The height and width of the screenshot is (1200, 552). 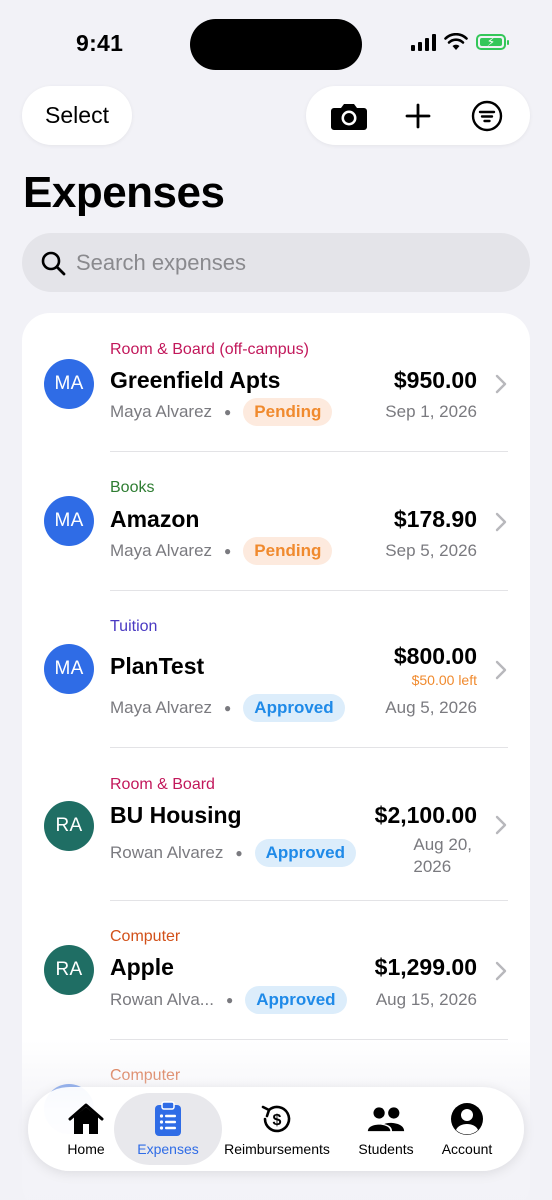 What do you see at coordinates (444, 680) in the screenshot?
I see `remaining-amount: $50.00 left` at bounding box center [444, 680].